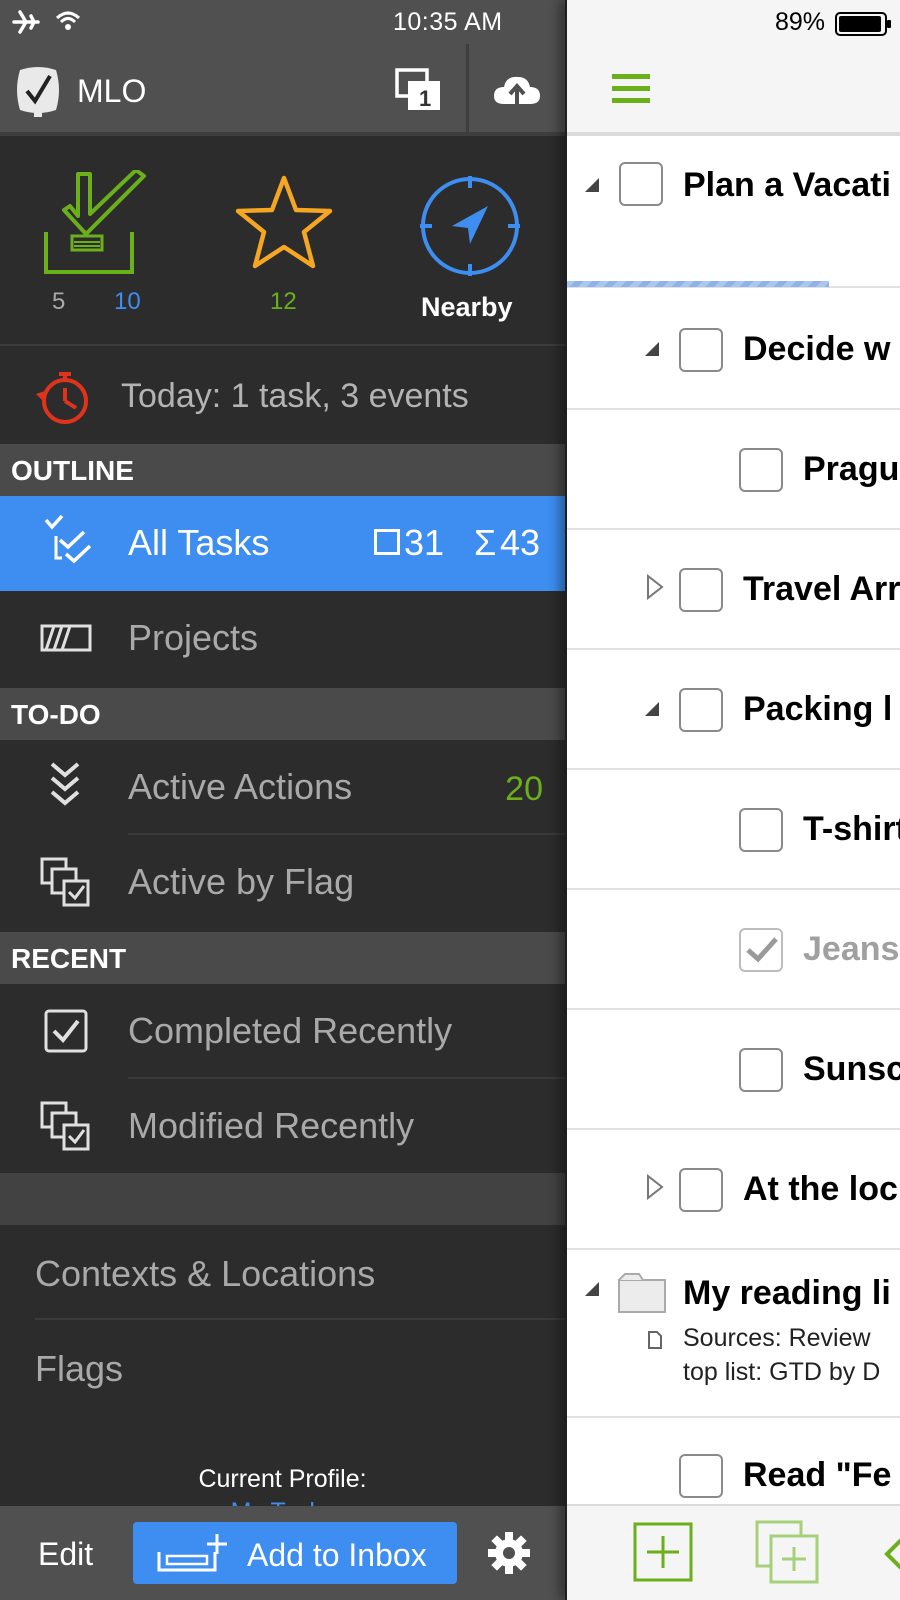 The height and width of the screenshot is (1600, 900). What do you see at coordinates (282, 543) in the screenshot?
I see `sidebar-item-all-tasks: All Tasks 31 Σ 43` at bounding box center [282, 543].